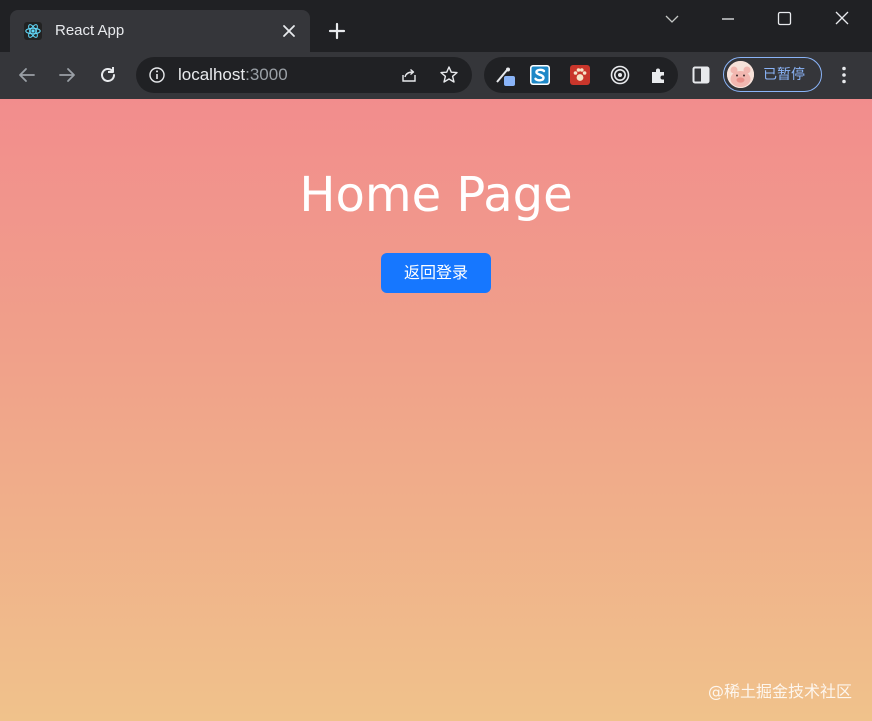 Image resolution: width=872 pixels, height=721 pixels. I want to click on paw-extension-icon, so click(580, 75).